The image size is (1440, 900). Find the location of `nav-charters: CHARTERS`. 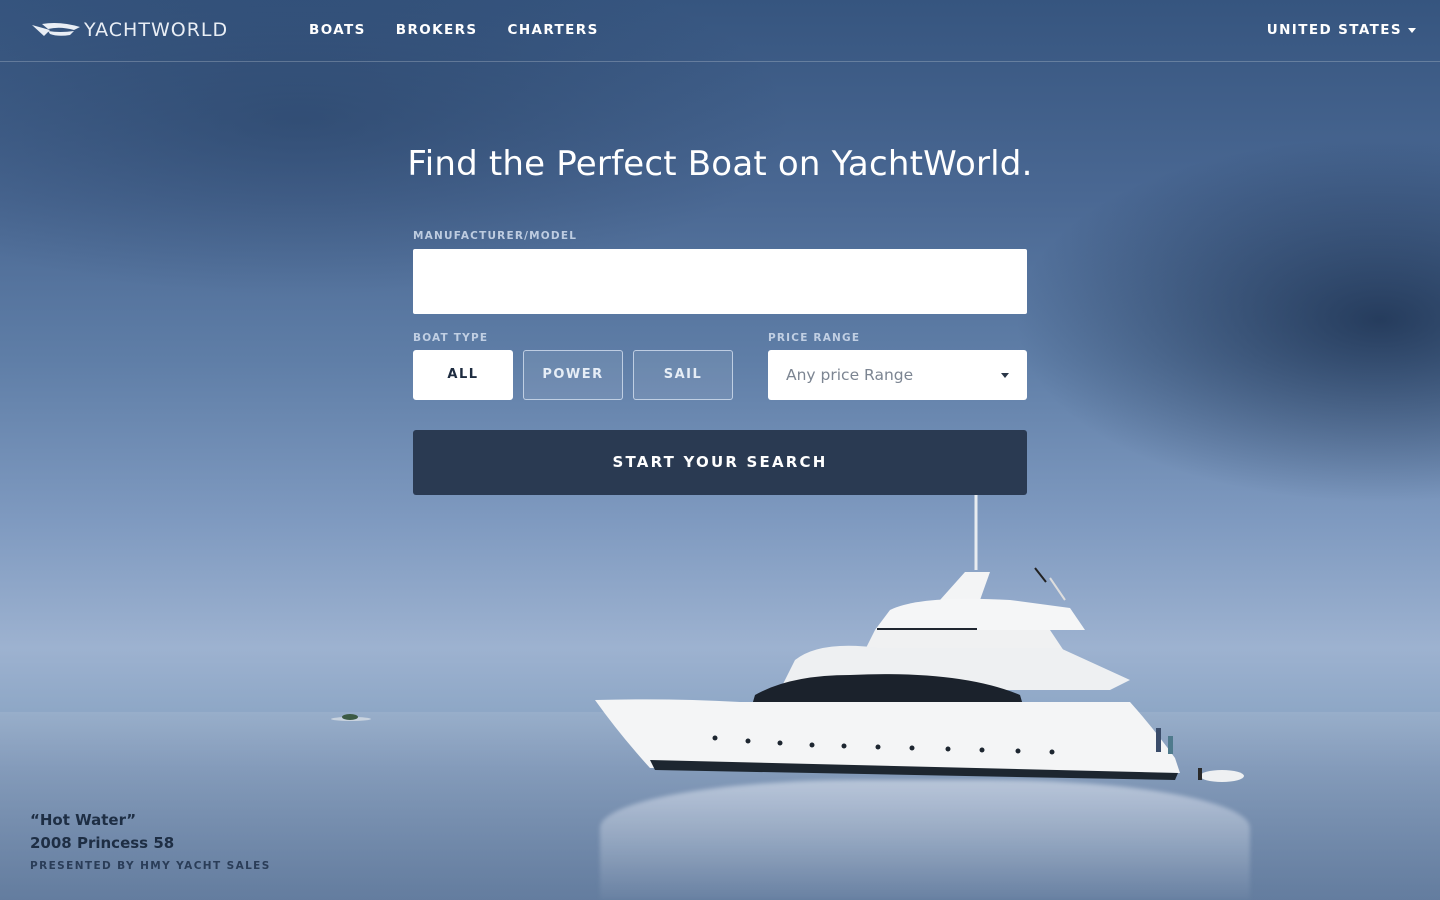

nav-charters: CHARTERS is located at coordinates (553, 30).